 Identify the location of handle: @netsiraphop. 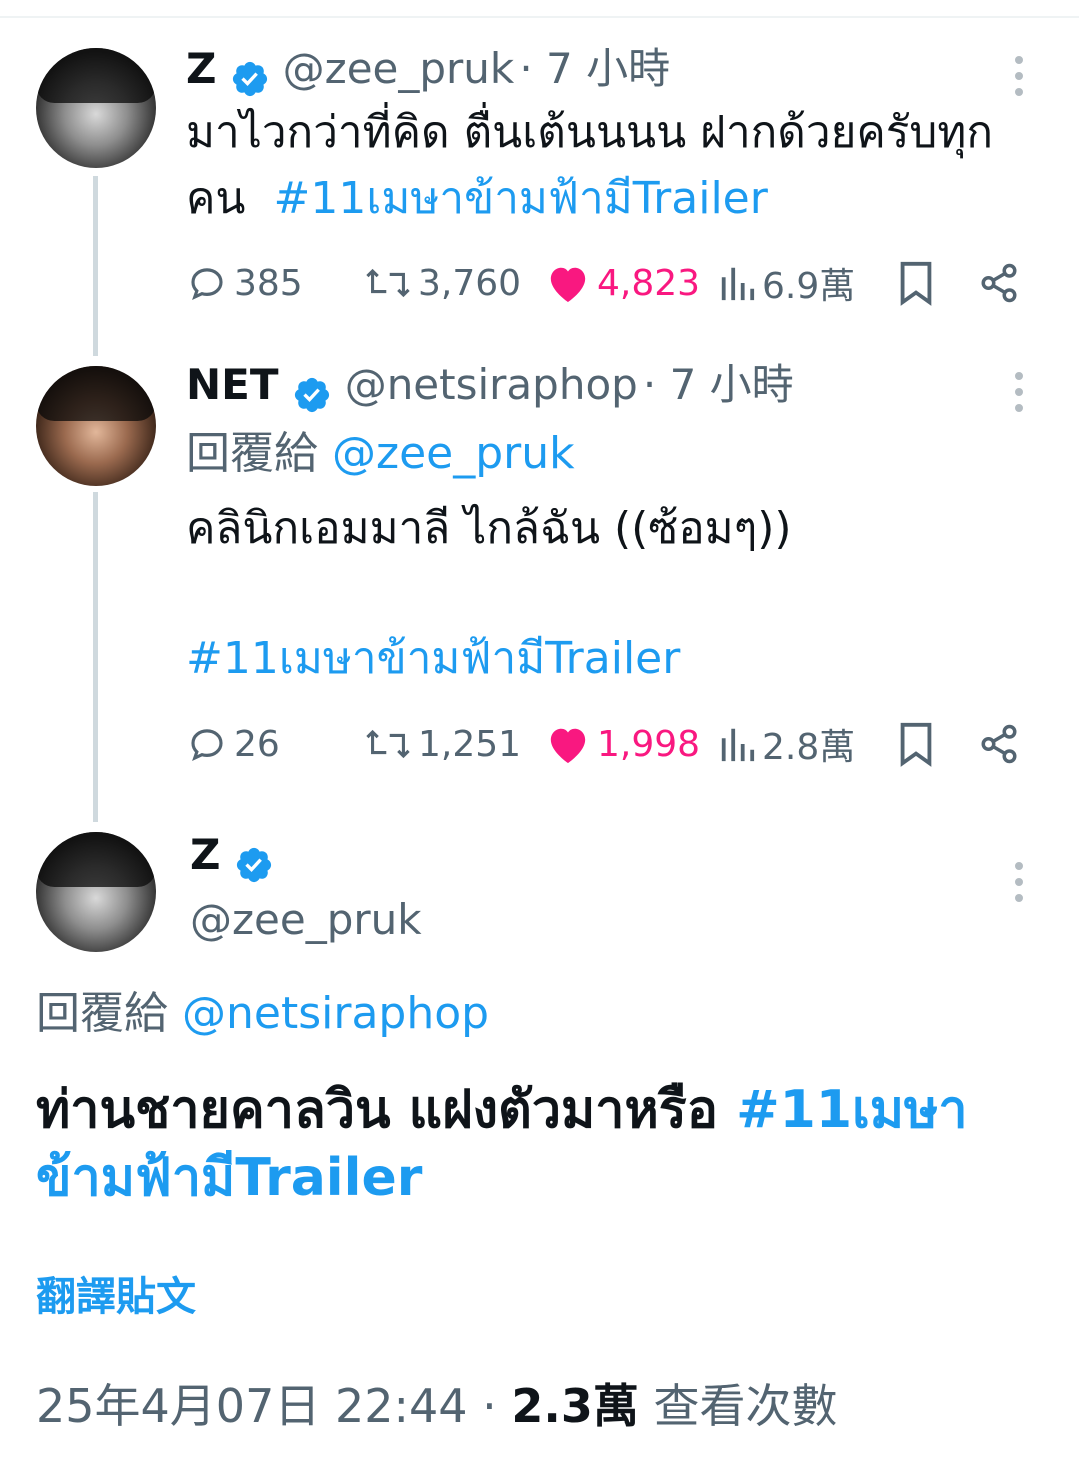
(491, 384).